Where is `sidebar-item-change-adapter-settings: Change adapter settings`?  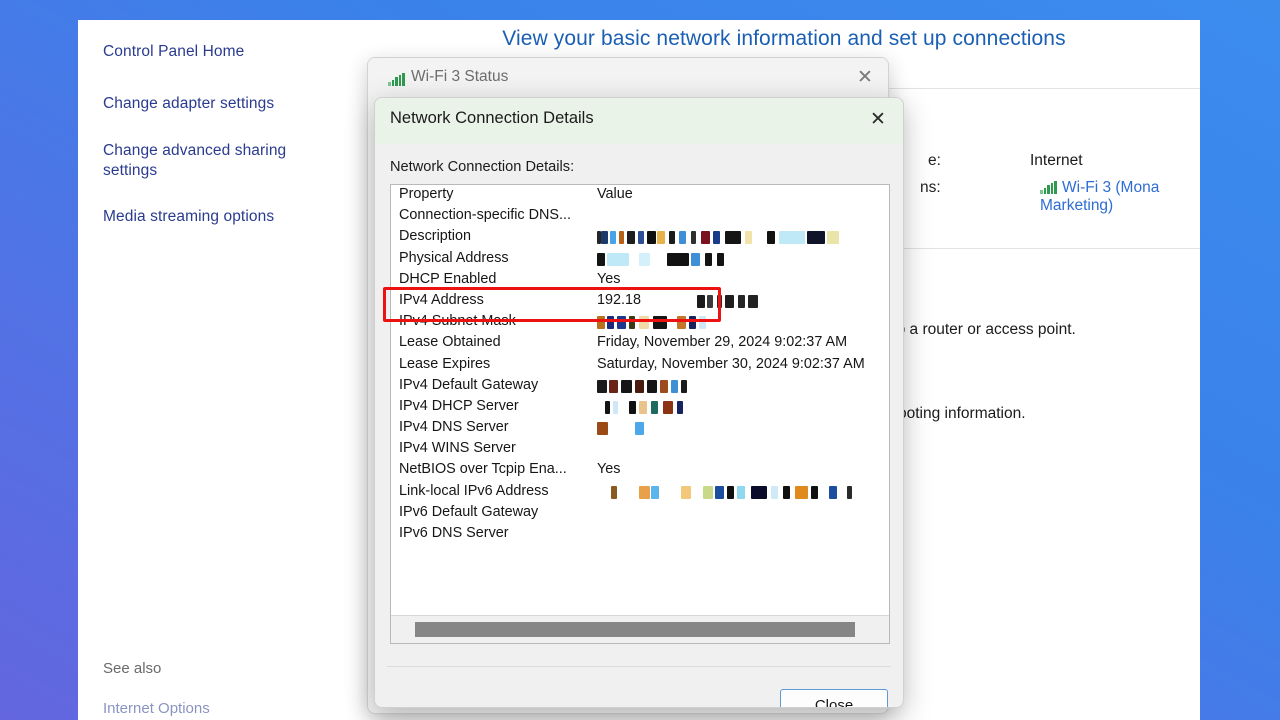
sidebar-item-change-adapter-settings: Change adapter settings is located at coordinates (223, 104).